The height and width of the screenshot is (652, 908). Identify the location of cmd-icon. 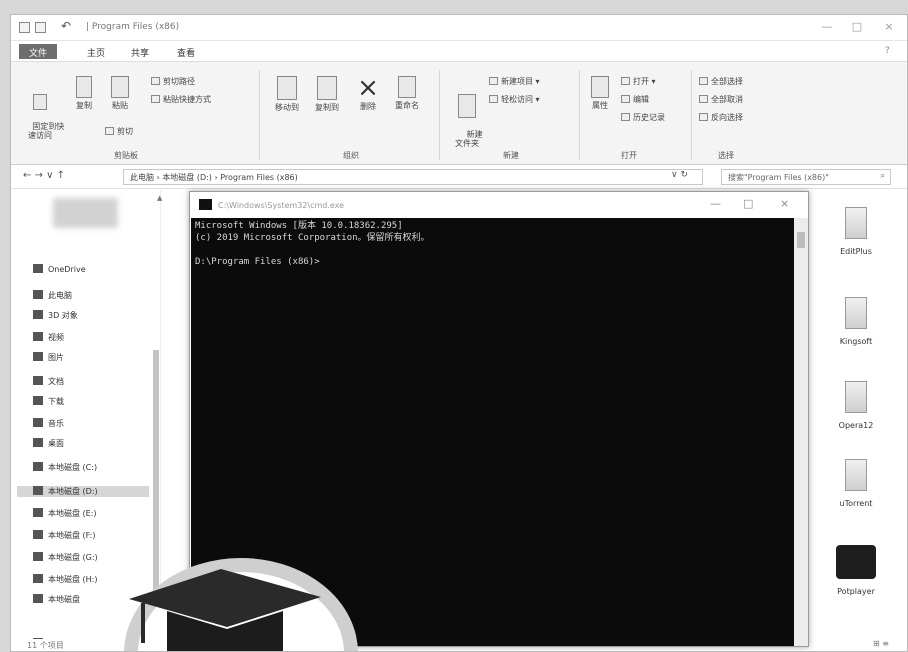
(205, 204).